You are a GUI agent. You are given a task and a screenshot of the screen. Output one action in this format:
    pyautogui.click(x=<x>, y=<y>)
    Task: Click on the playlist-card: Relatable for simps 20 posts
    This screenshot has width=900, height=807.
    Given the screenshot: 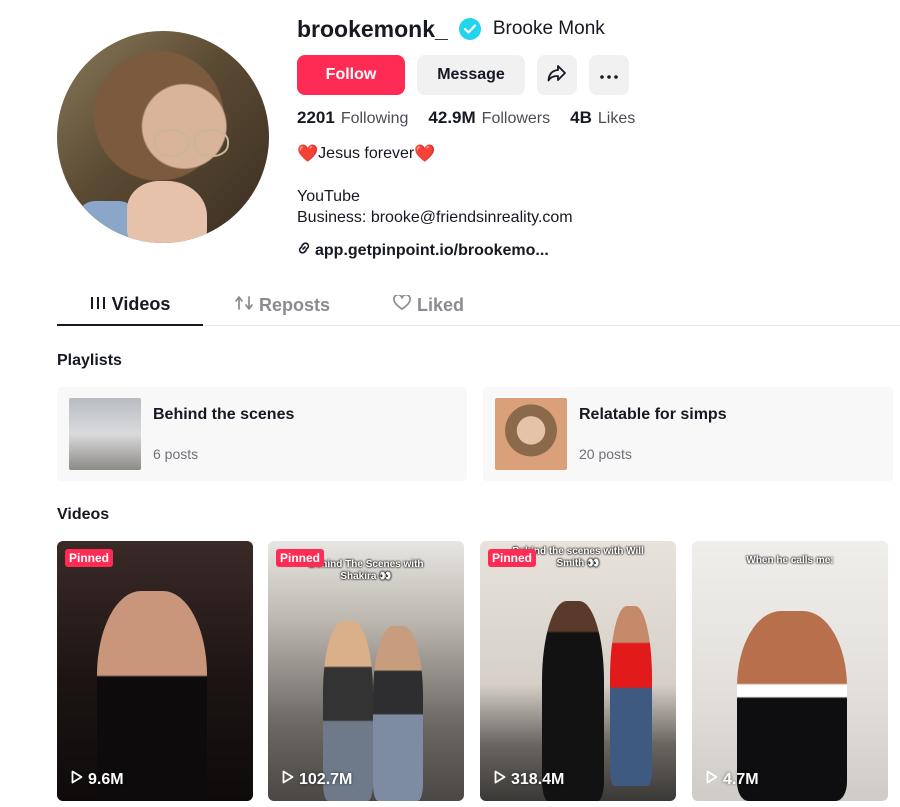 What is the action you would take?
    pyautogui.click(x=688, y=434)
    